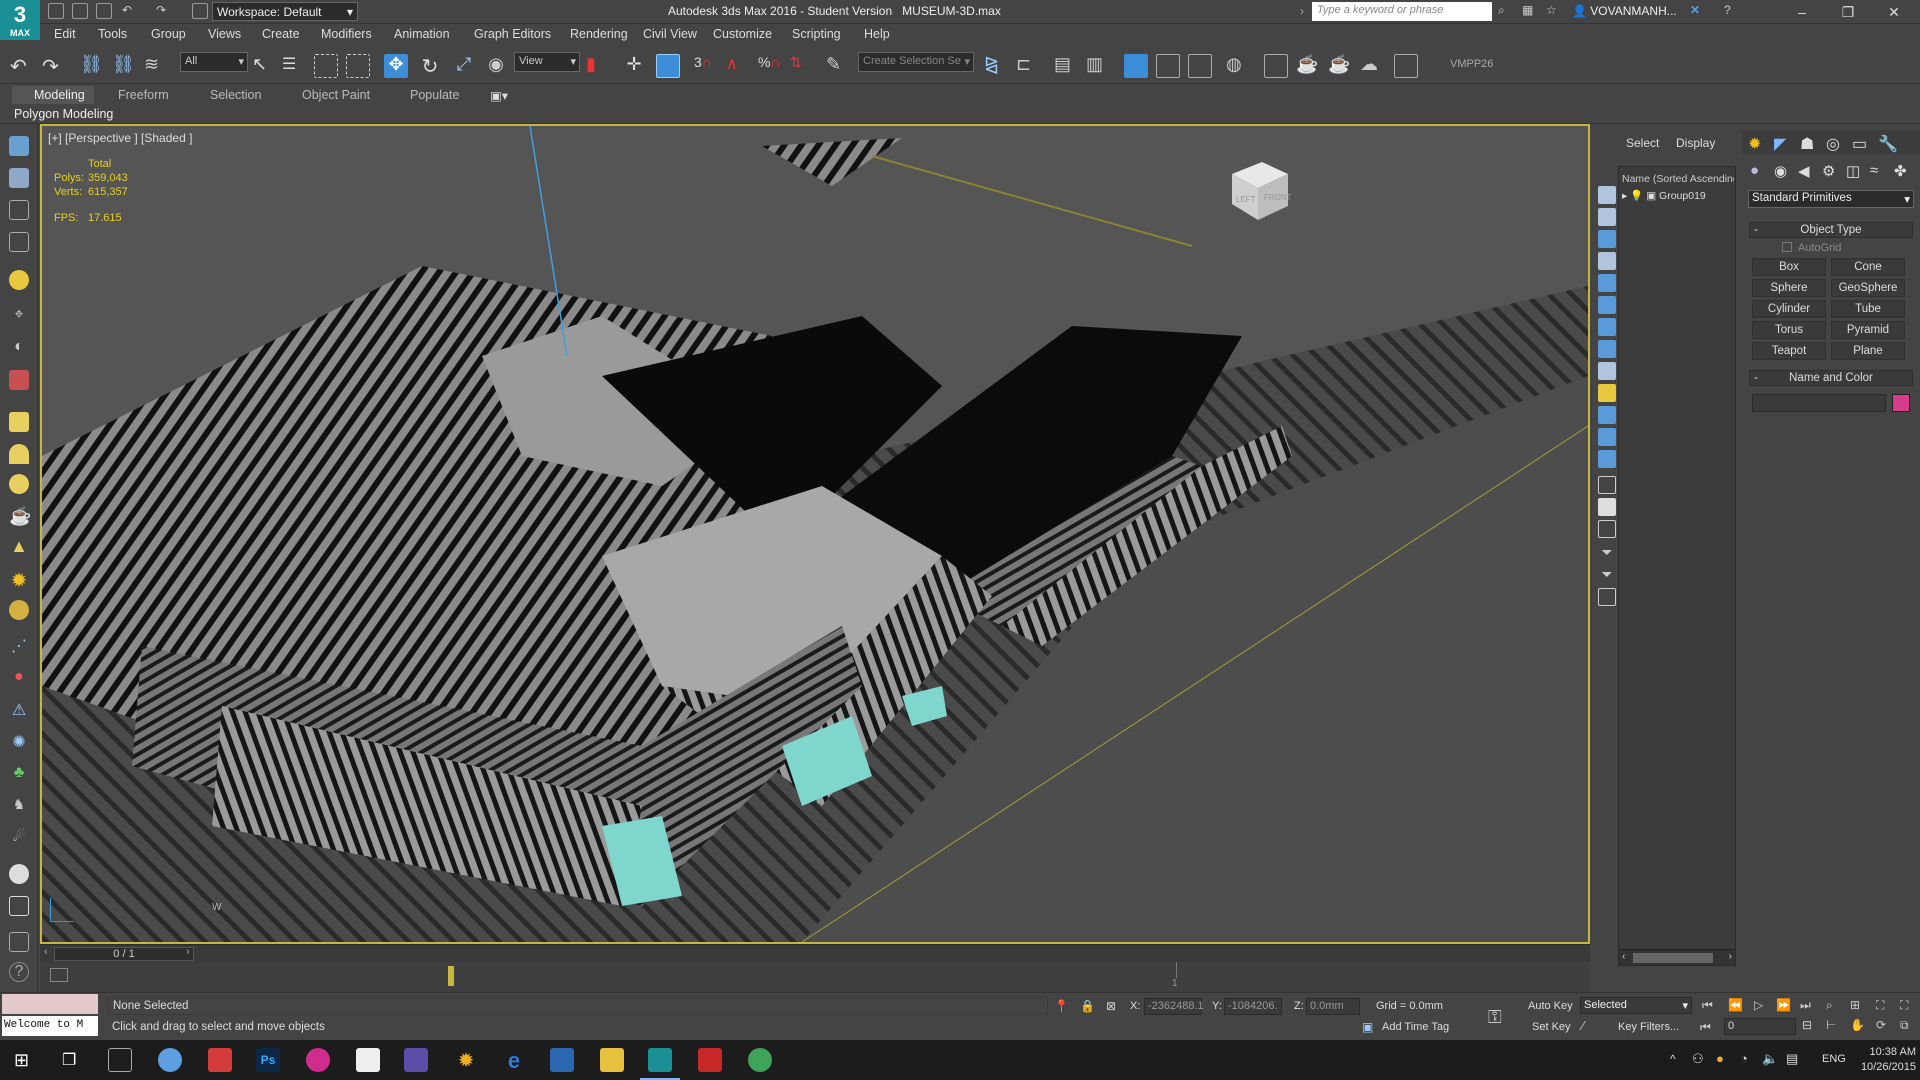 The height and width of the screenshot is (1080, 1920). What do you see at coordinates (1888, 144) in the screenshot?
I see `utilities-panel-icon: 🔧` at bounding box center [1888, 144].